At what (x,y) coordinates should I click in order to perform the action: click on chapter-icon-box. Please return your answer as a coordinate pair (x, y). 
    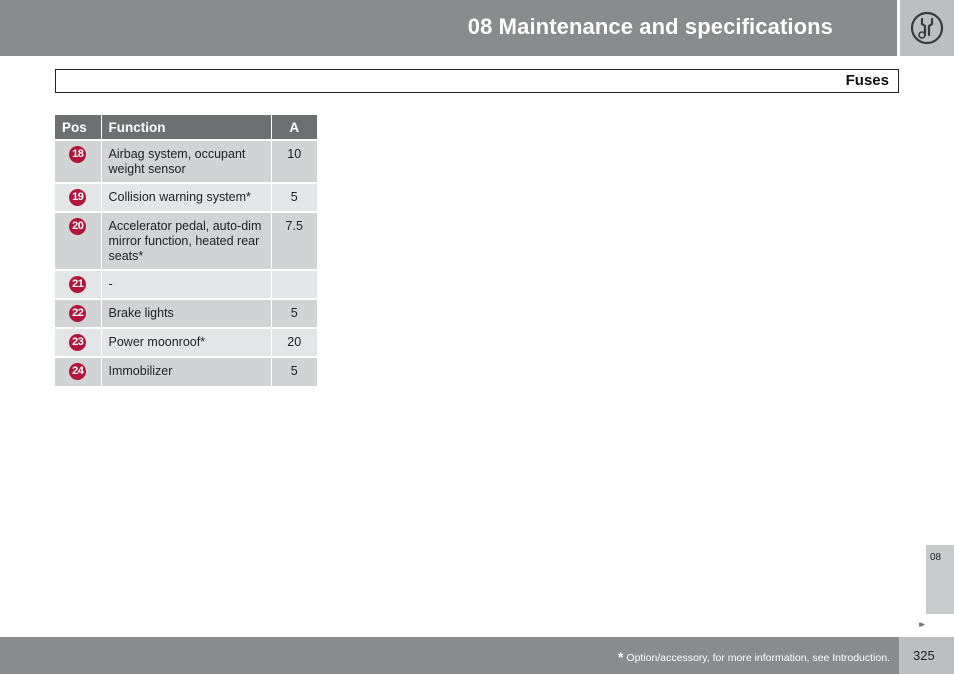
    Looking at the image, I should click on (927, 28).